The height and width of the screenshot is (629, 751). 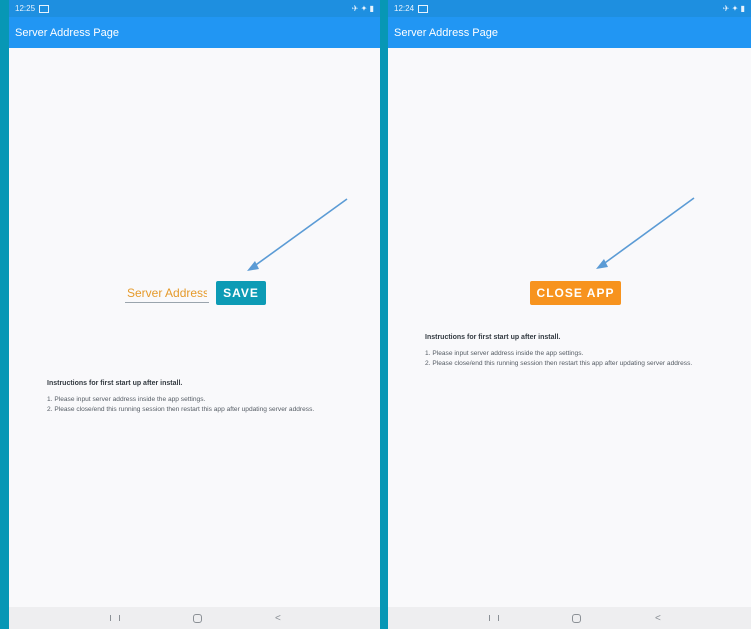 I want to click on save-button: SAVE, so click(x=241, y=293).